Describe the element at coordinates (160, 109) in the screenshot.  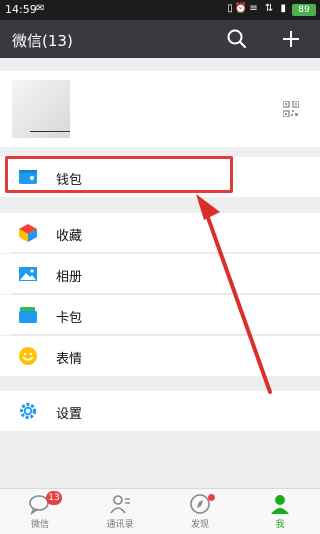
I see `profile-card` at that location.